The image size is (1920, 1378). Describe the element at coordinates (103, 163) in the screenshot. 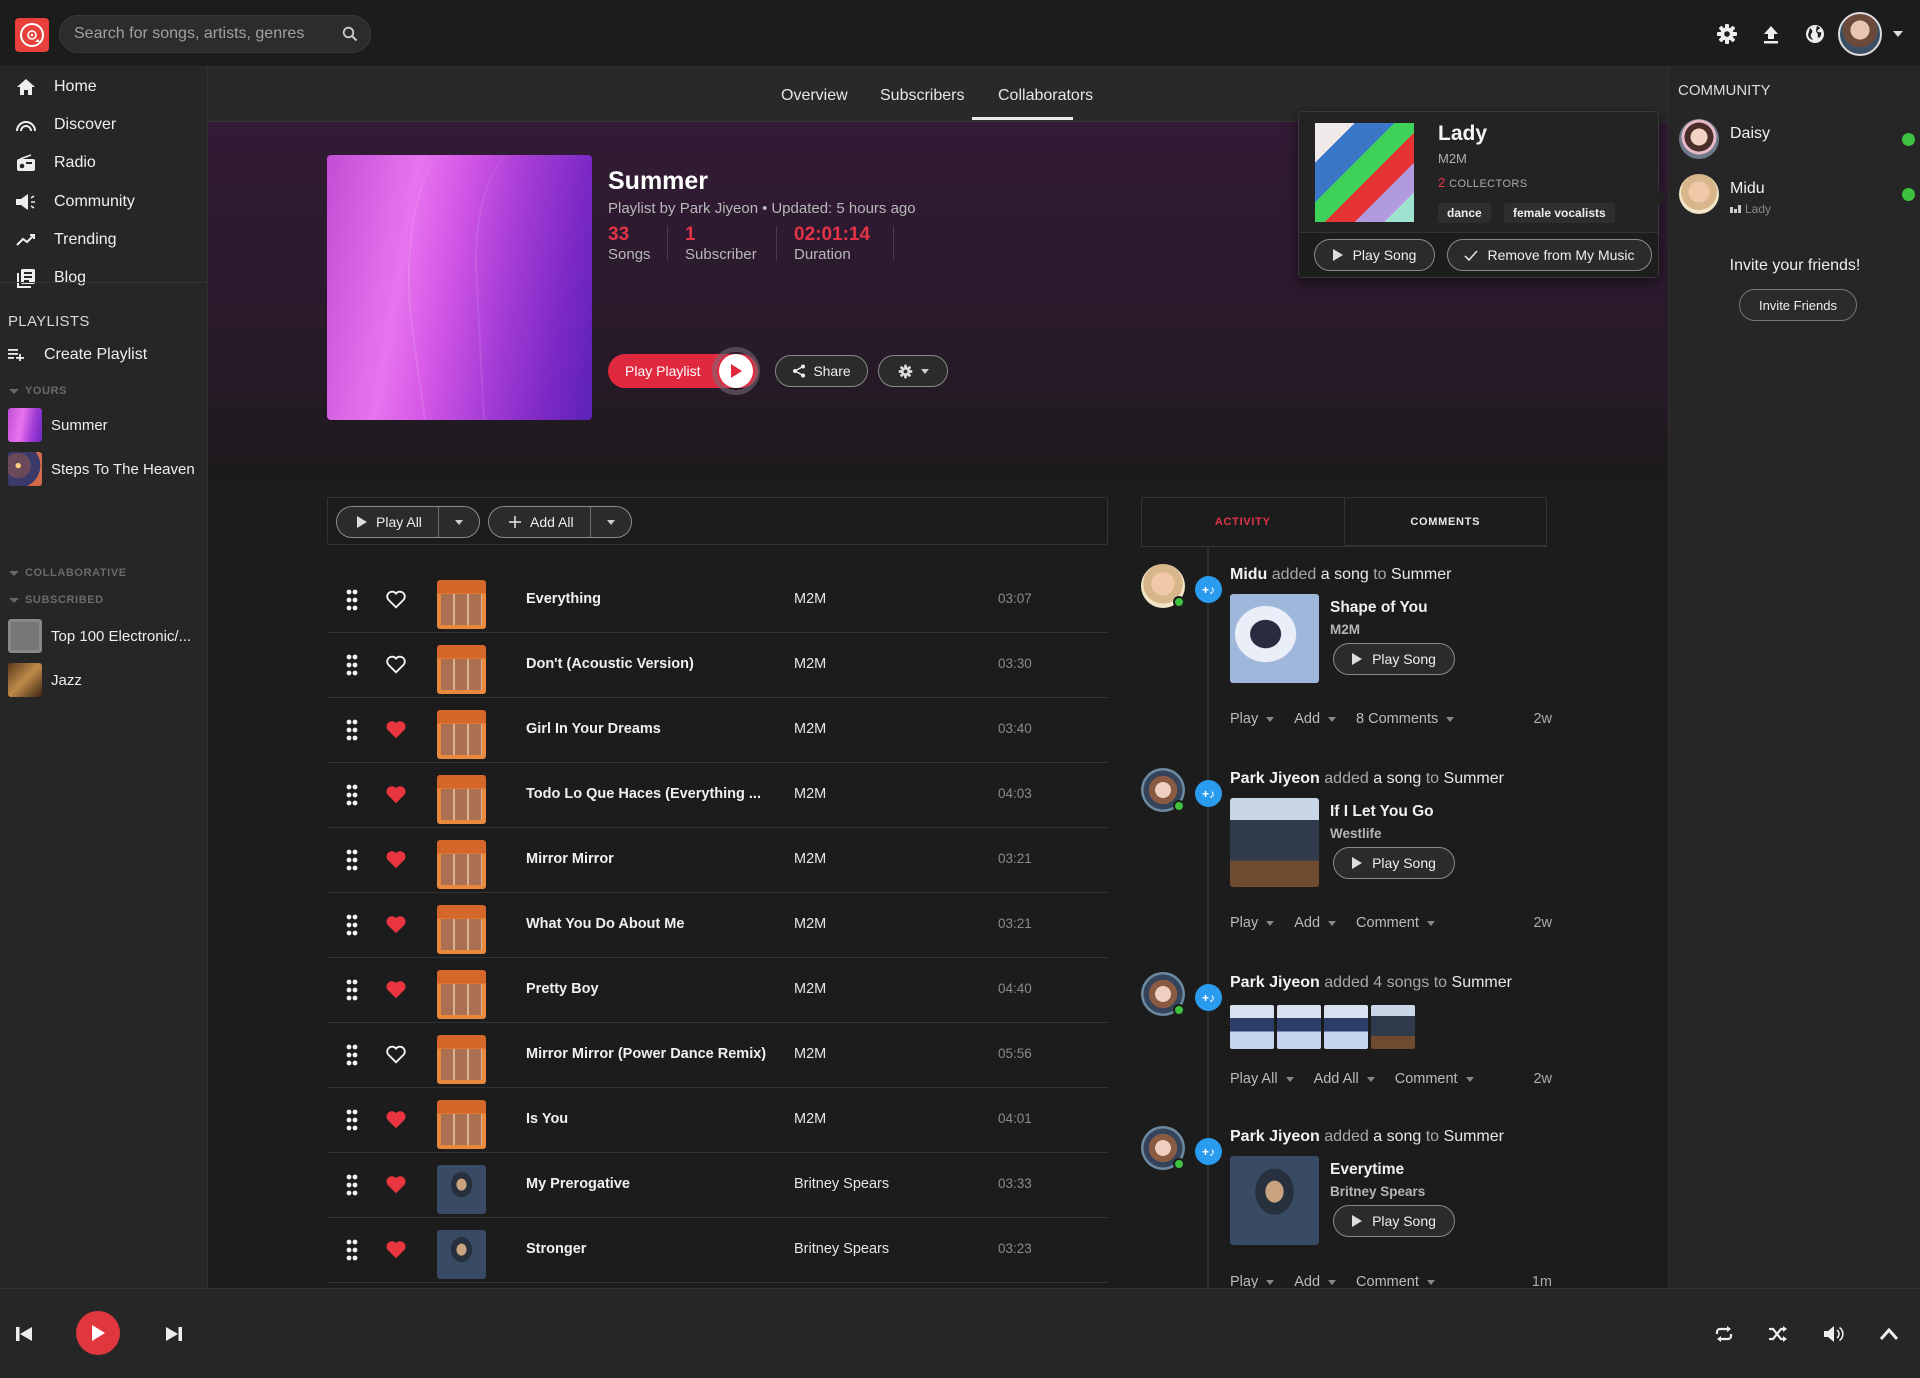

I see `sidebar-item-radio: Radio` at that location.